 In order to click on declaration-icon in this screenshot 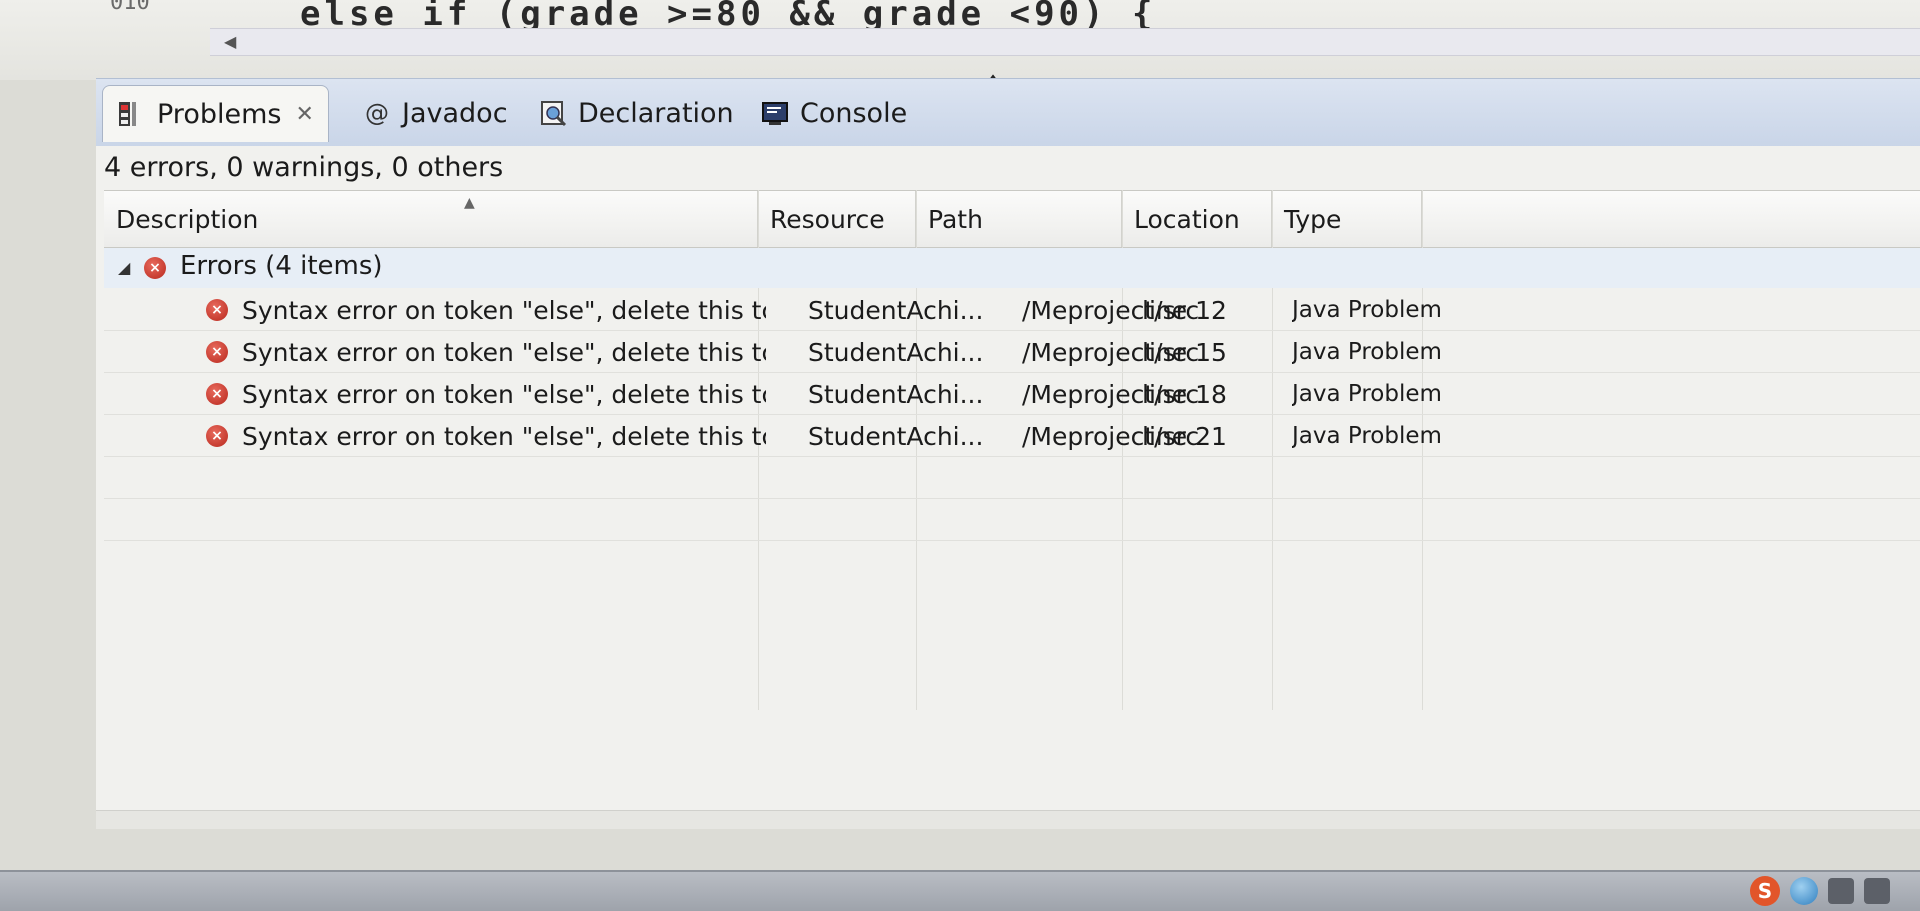, I will do `click(553, 113)`.